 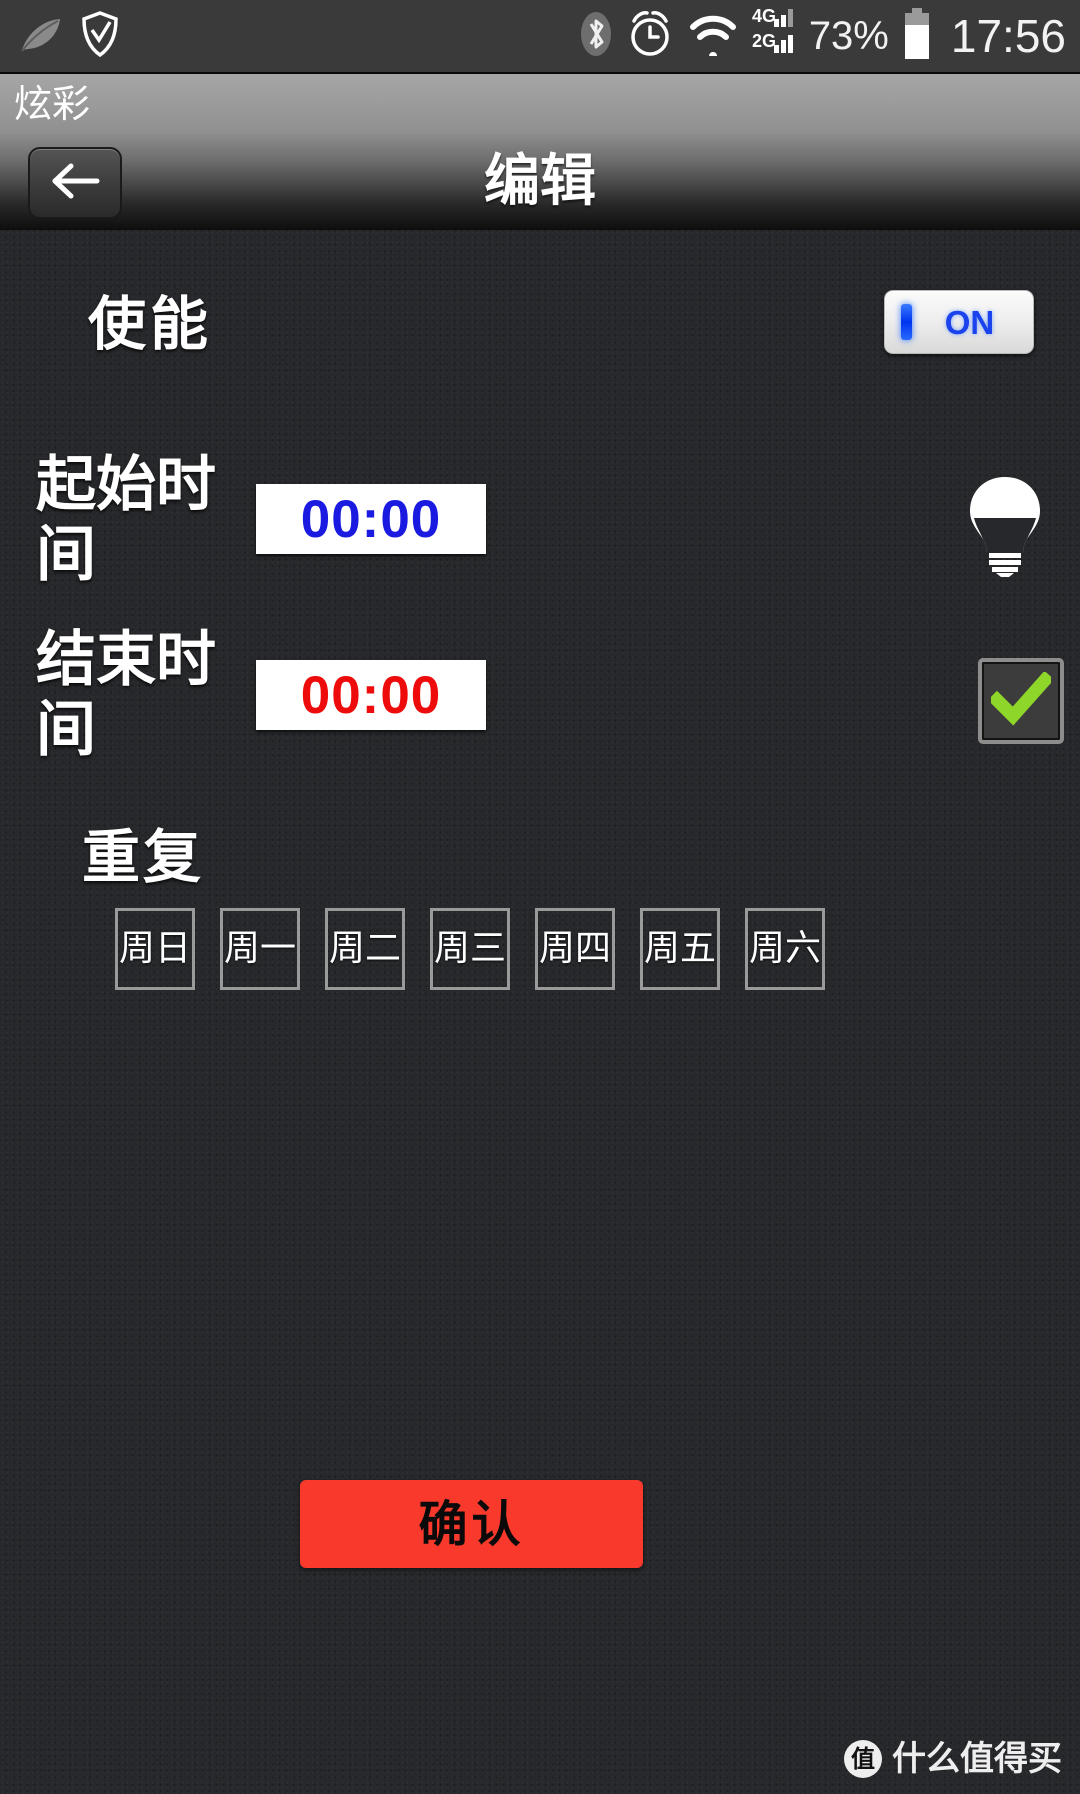 What do you see at coordinates (365, 949) in the screenshot?
I see `weekday-button: 周二` at bounding box center [365, 949].